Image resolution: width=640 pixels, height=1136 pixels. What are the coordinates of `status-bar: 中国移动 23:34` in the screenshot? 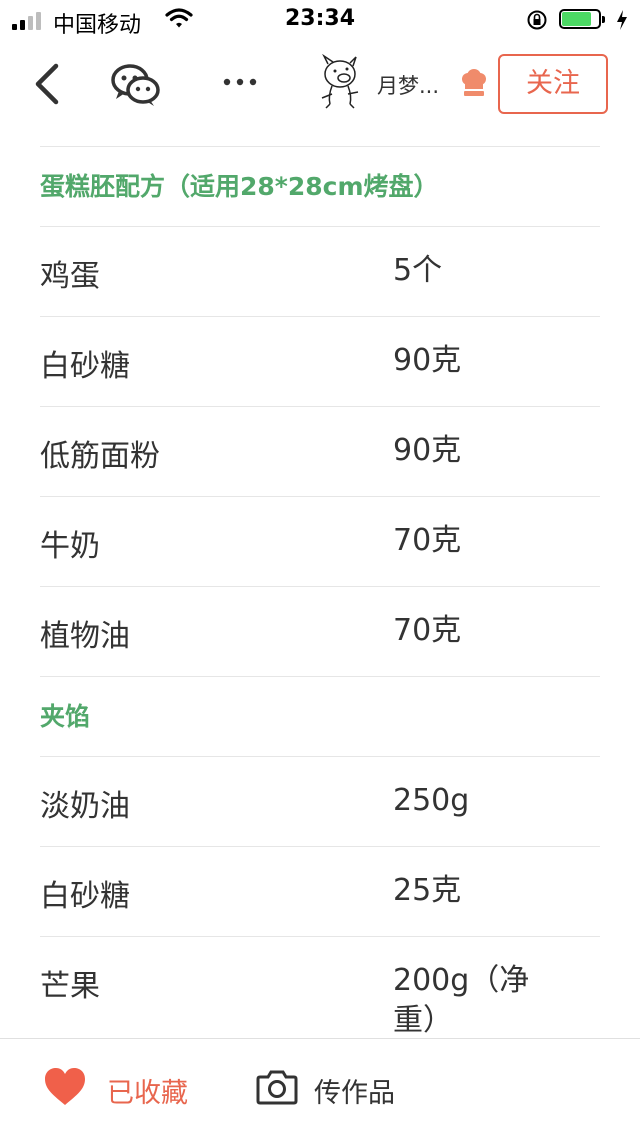 It's located at (320, 20).